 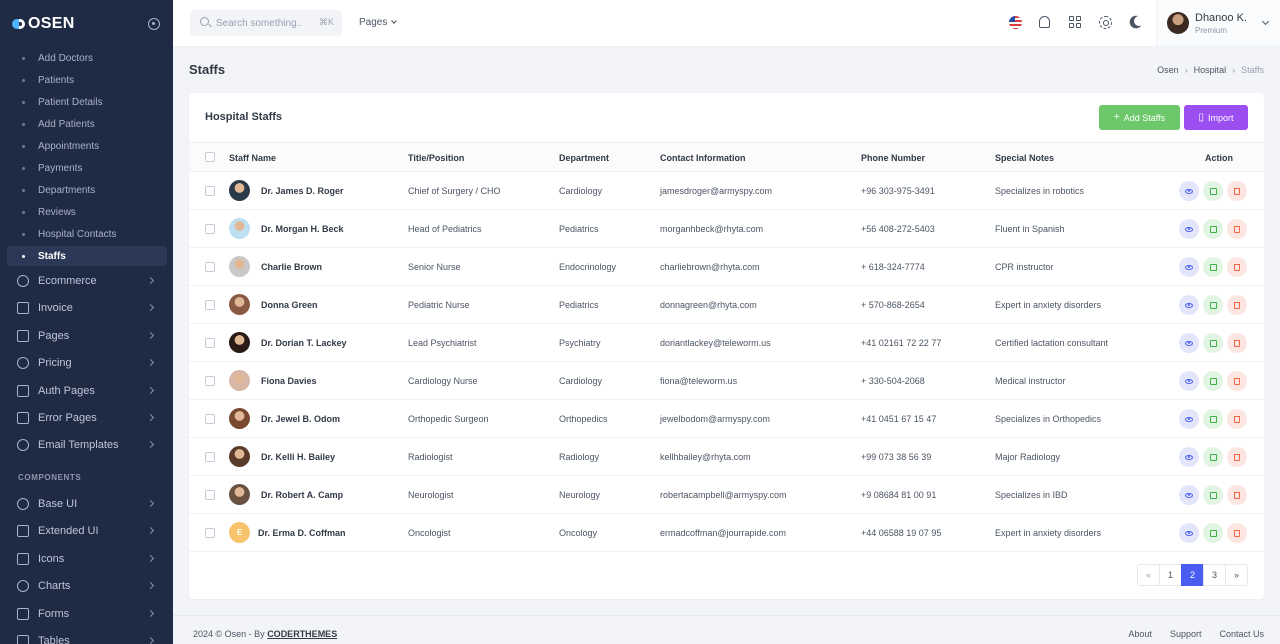 I want to click on user-menu: Dhanoo K. Premium, so click(x=1218, y=23).